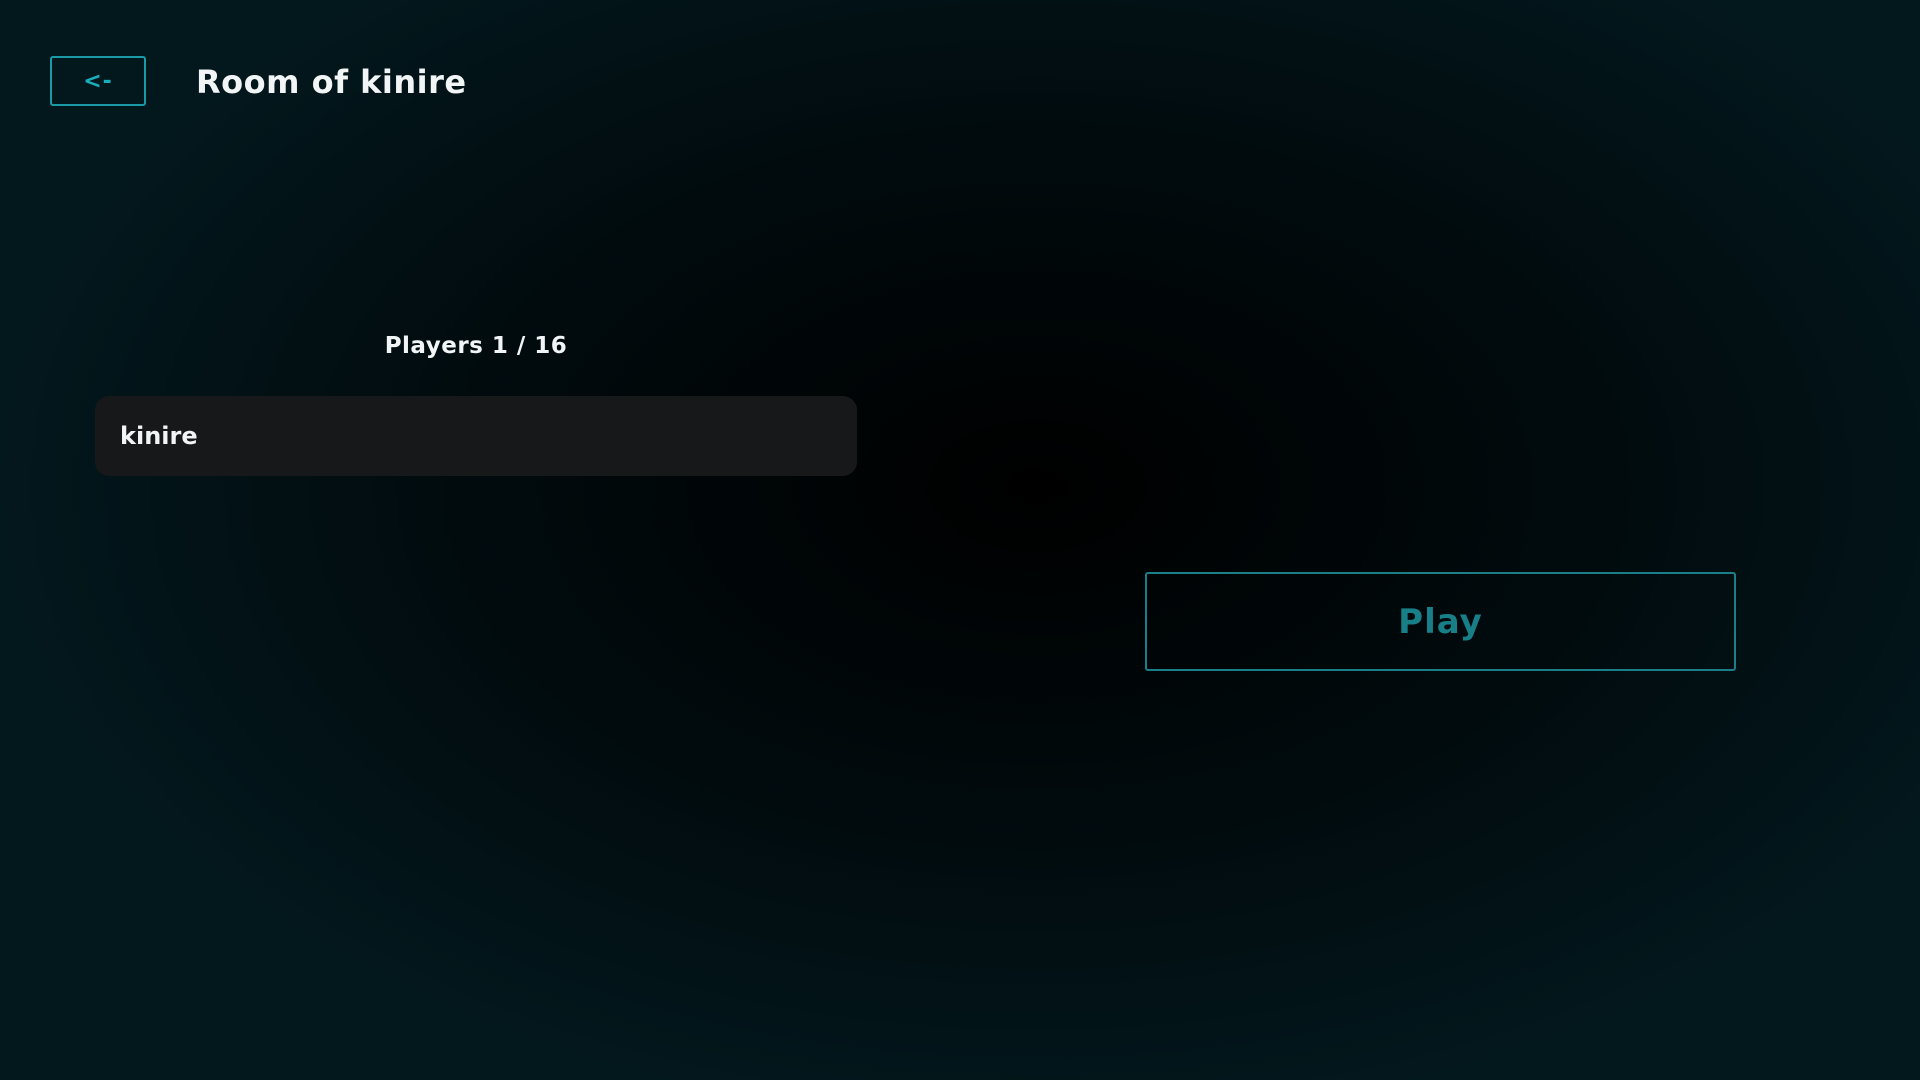 The width and height of the screenshot is (1920, 1080). What do you see at coordinates (1440, 621) in the screenshot?
I see `play-button: Play` at bounding box center [1440, 621].